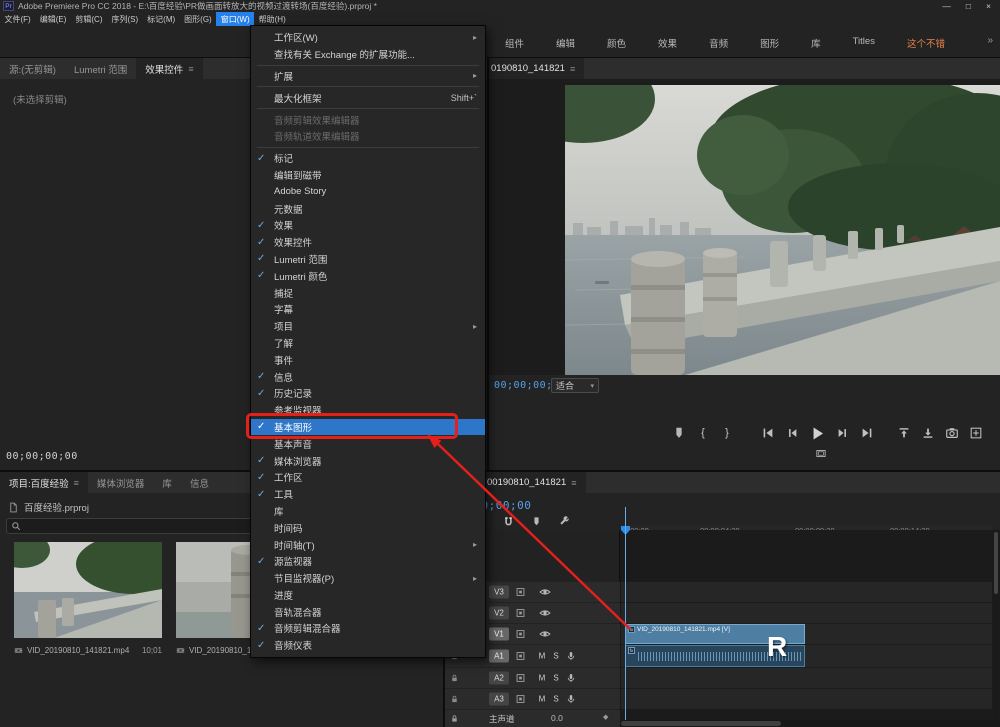  Describe the element at coordinates (537, 68) in the screenshot. I see `program-monitor-tab: 0190810_141821 ≡` at that location.